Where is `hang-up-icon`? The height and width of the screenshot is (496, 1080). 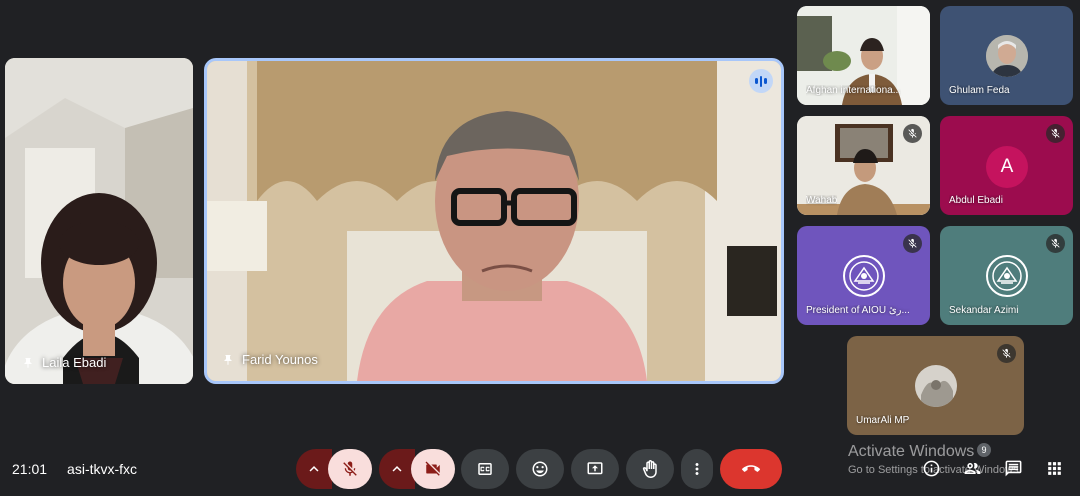 hang-up-icon is located at coordinates (751, 468).